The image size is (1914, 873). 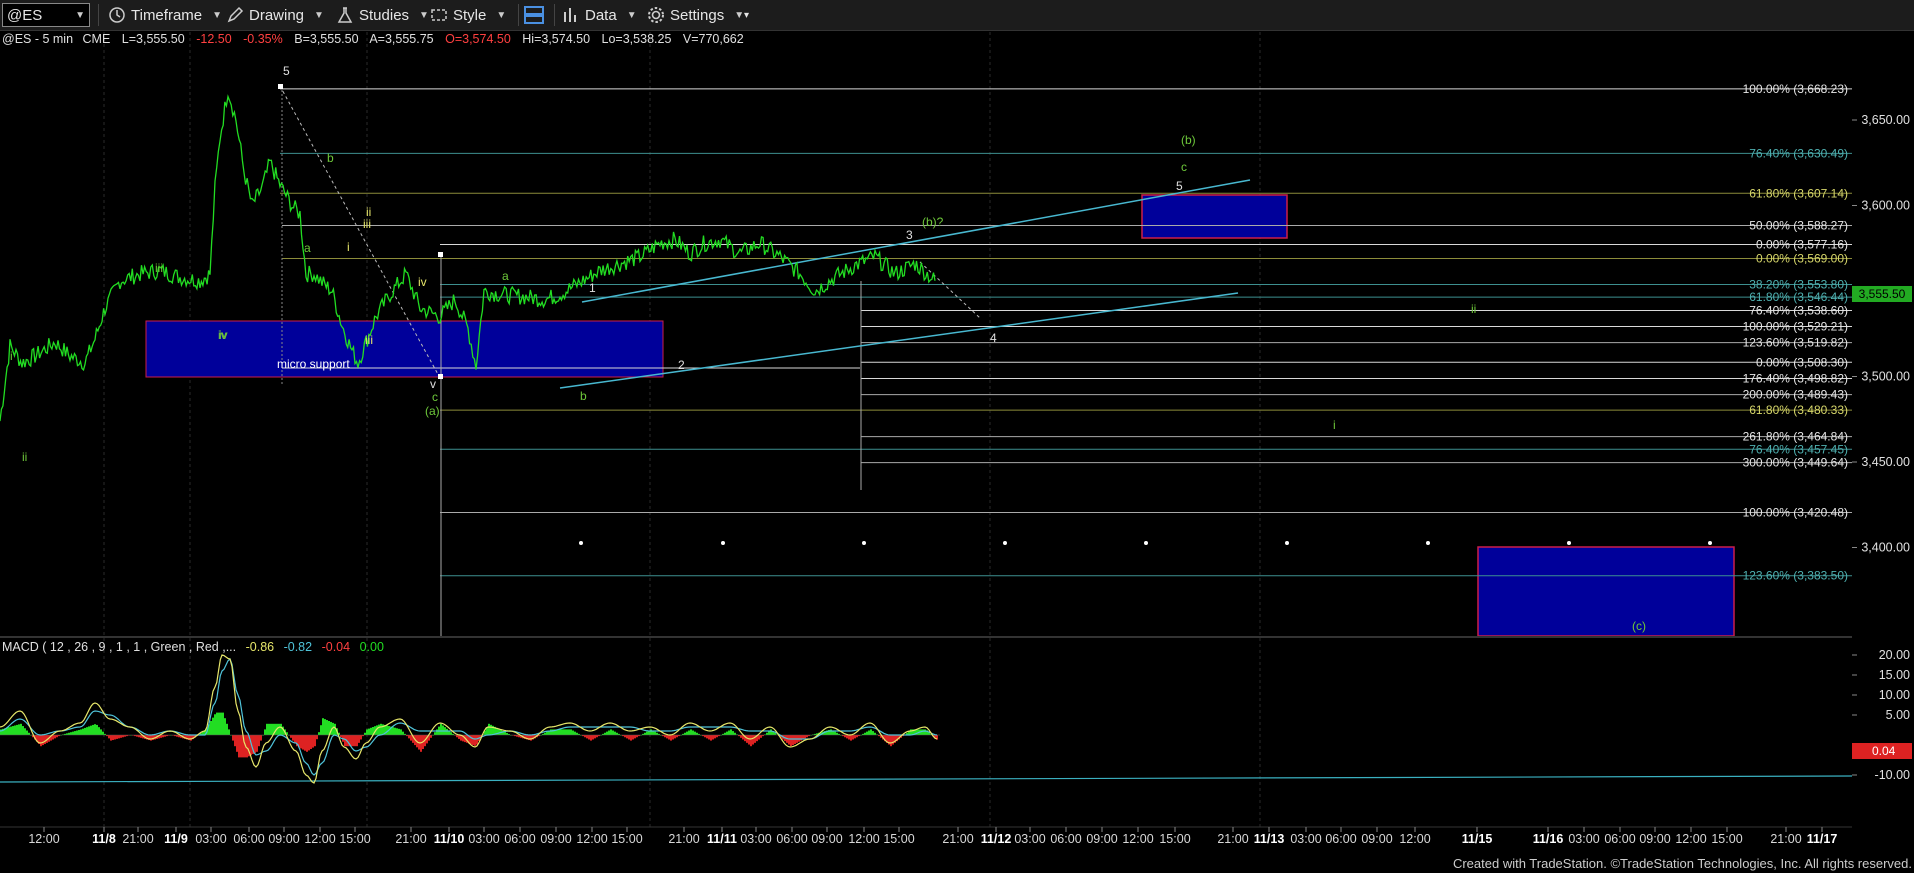 I want to click on macd-line, so click(x=469, y=719).